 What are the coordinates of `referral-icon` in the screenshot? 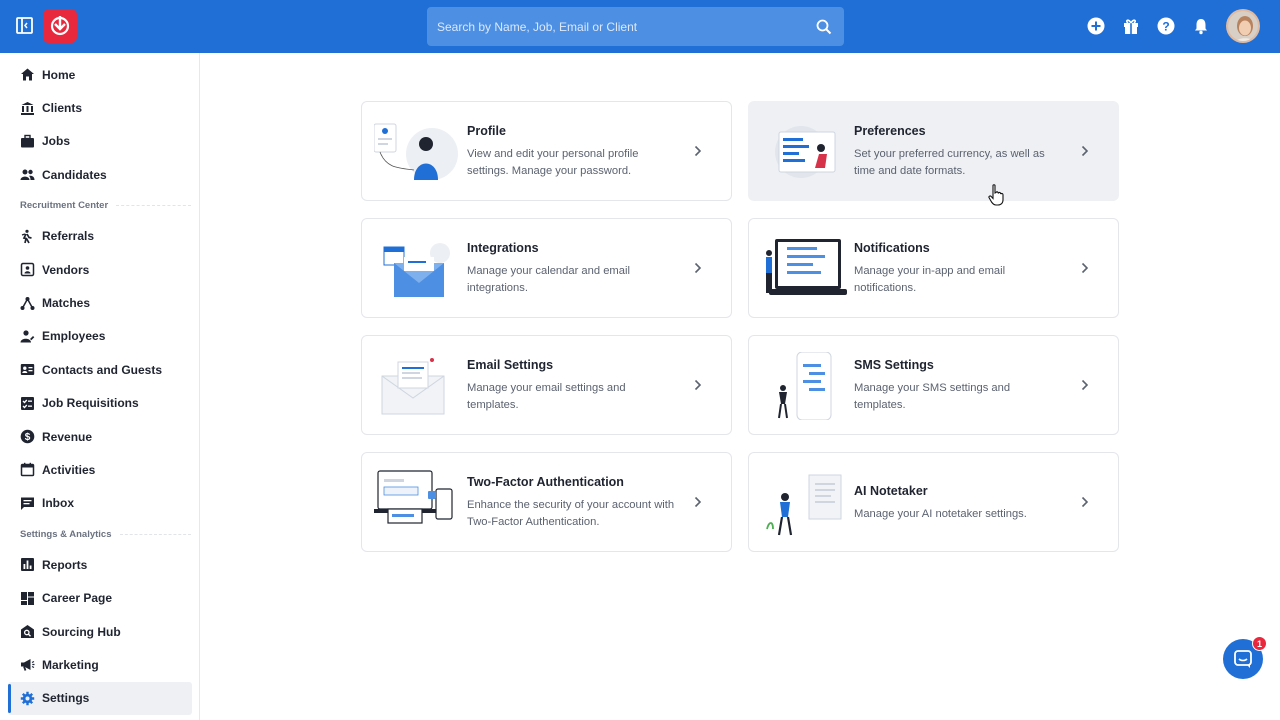 It's located at (27, 236).